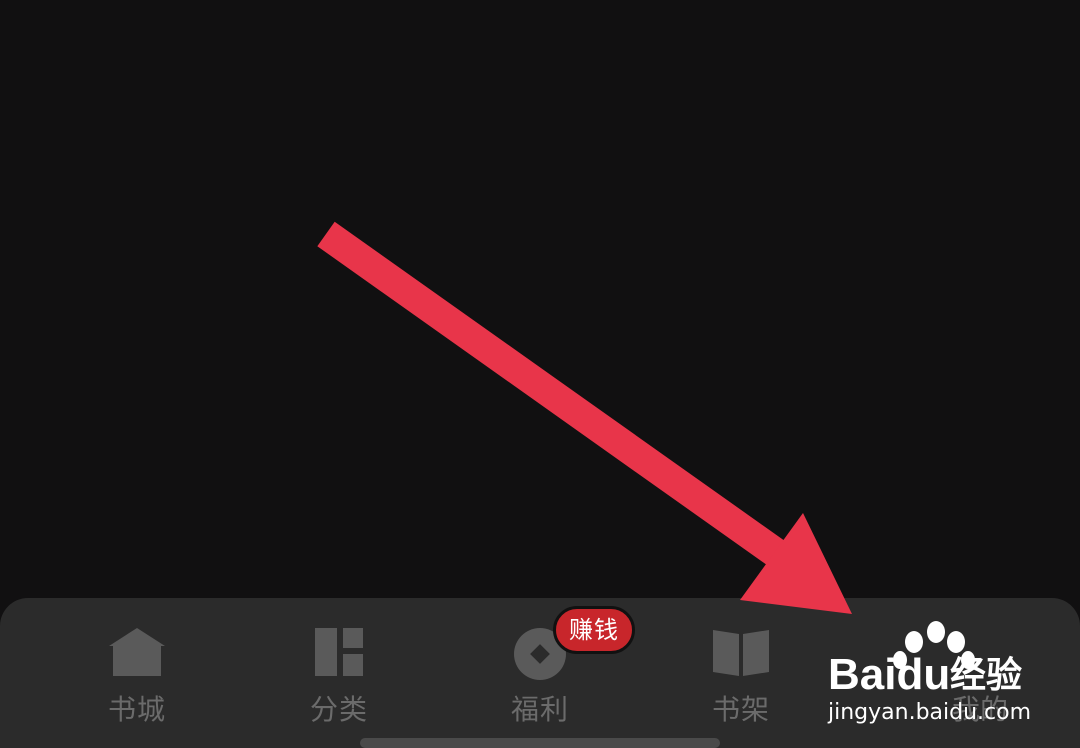 This screenshot has width=1080, height=748. What do you see at coordinates (594, 630) in the screenshot?
I see `earn-money-badge: 赚钱` at bounding box center [594, 630].